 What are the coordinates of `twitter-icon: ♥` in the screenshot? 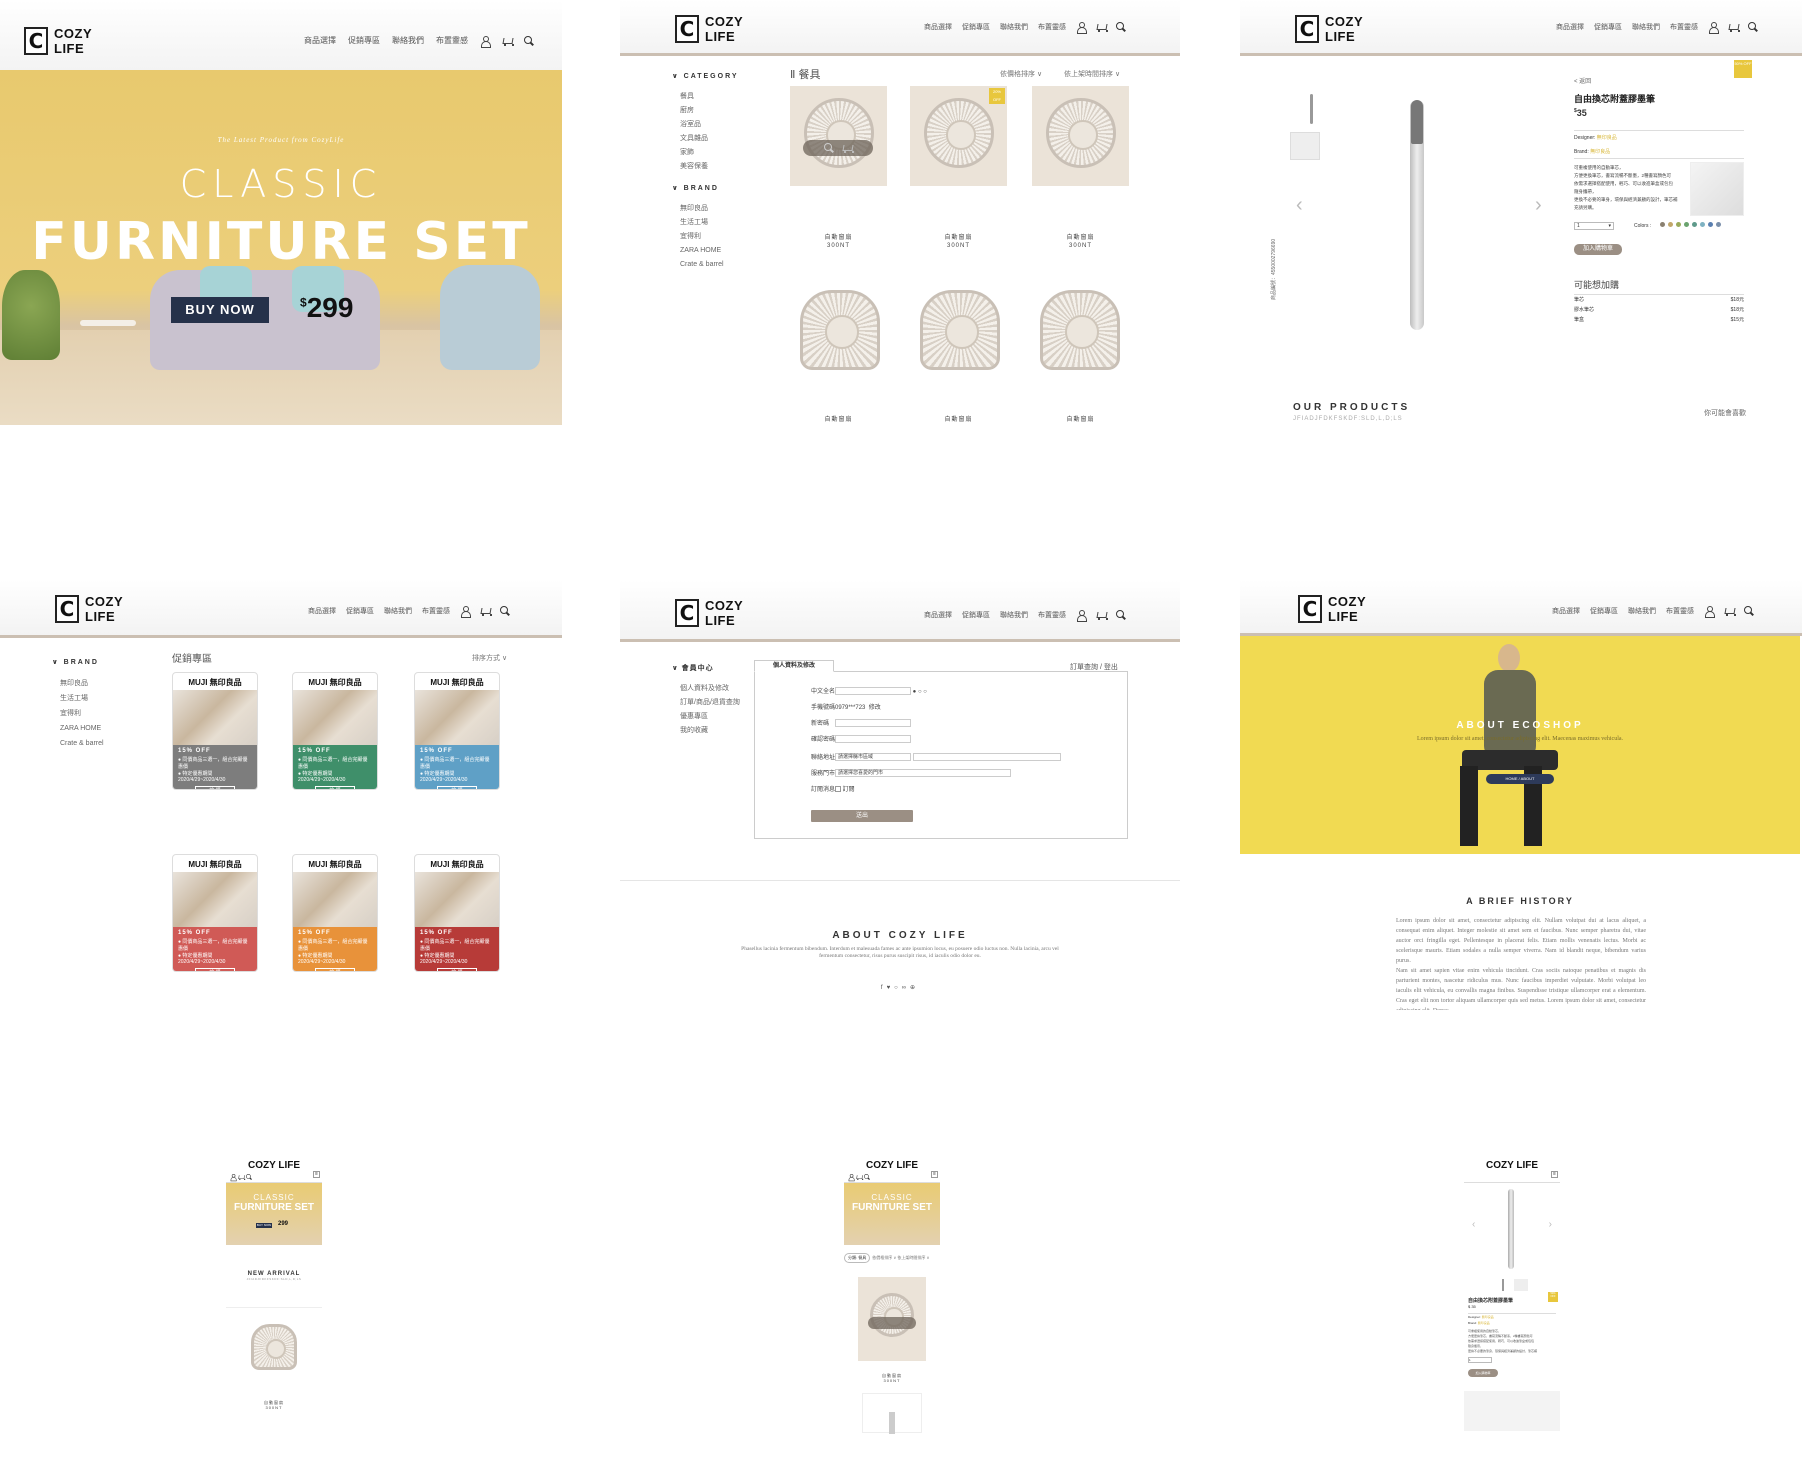 It's located at (891, 988).